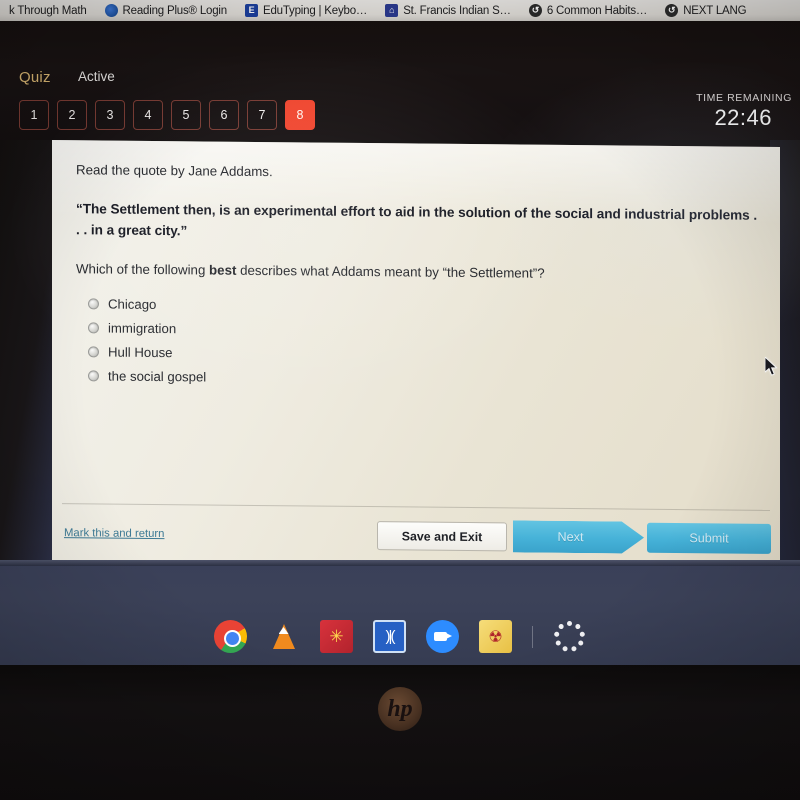 This screenshot has height=800, width=800. What do you see at coordinates (111, 10) in the screenshot?
I see `readingplus-icon` at bounding box center [111, 10].